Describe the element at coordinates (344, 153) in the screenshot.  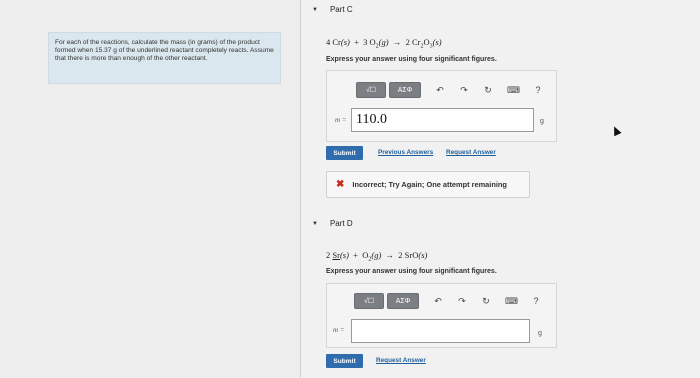
I see `part-c-submit-button: Submit` at that location.